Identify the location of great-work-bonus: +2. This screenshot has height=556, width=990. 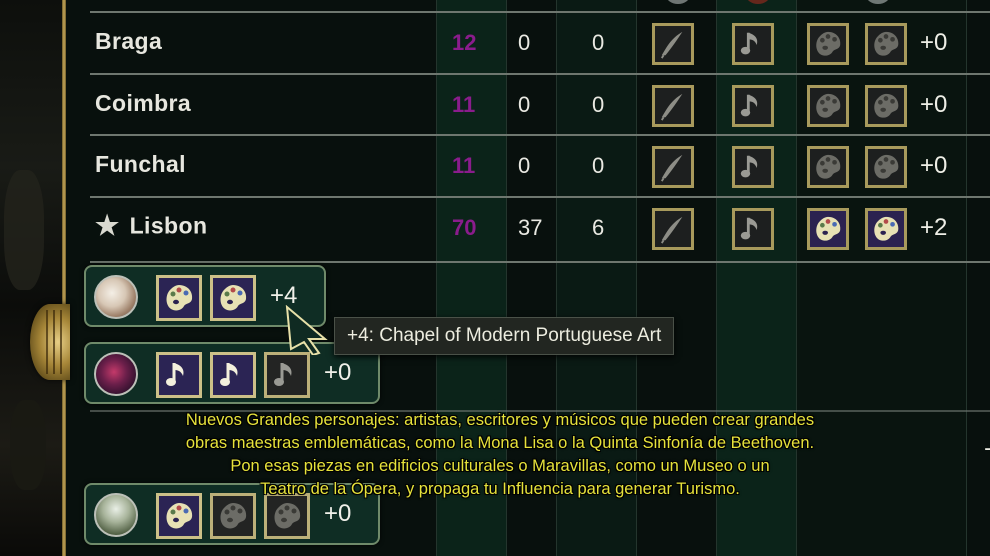
(934, 227).